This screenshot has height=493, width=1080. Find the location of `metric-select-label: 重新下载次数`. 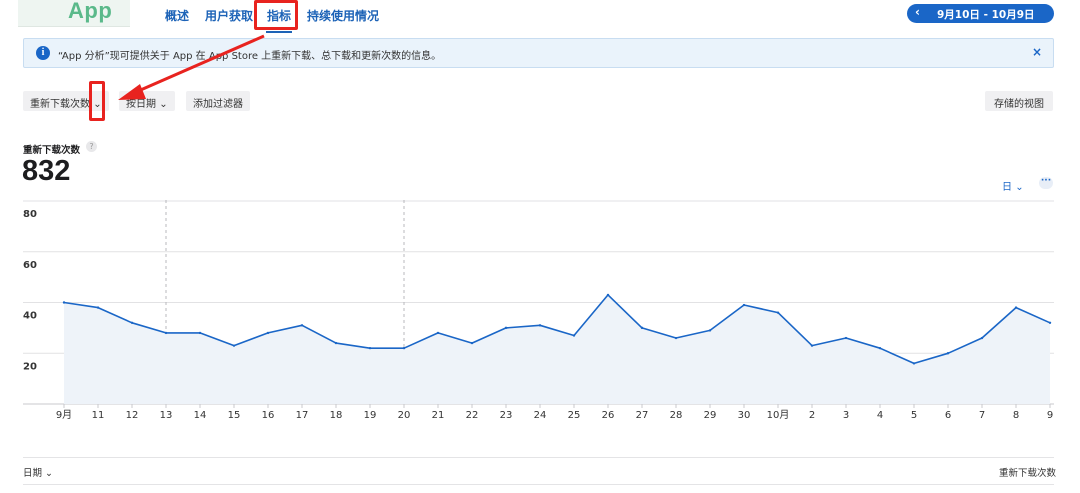

metric-select-label: 重新下载次数 is located at coordinates (60, 104).